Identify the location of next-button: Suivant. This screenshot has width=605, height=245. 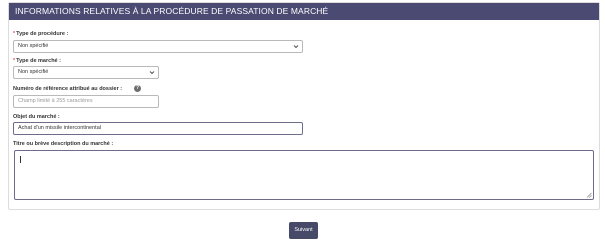
(303, 230).